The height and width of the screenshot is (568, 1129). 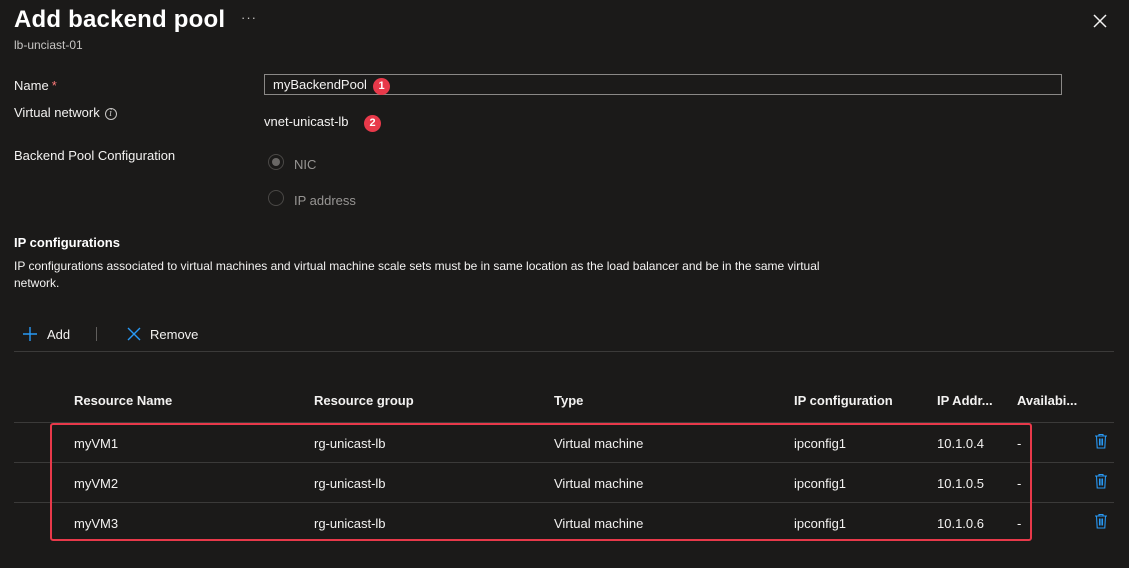 I want to click on col-header-type: Type, so click(x=568, y=400).